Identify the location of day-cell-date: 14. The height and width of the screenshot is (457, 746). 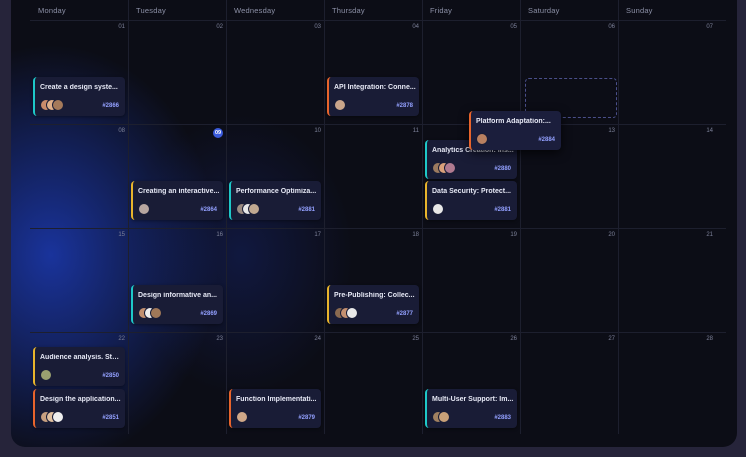
(703, 131).